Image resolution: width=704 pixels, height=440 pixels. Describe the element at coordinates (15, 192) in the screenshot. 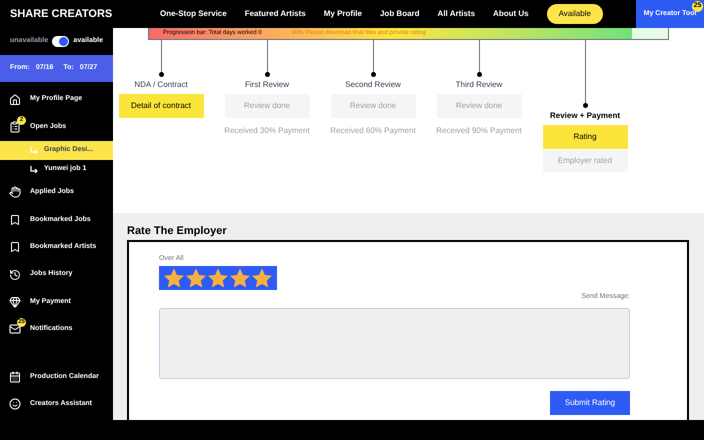

I see `hand-icon` at that location.